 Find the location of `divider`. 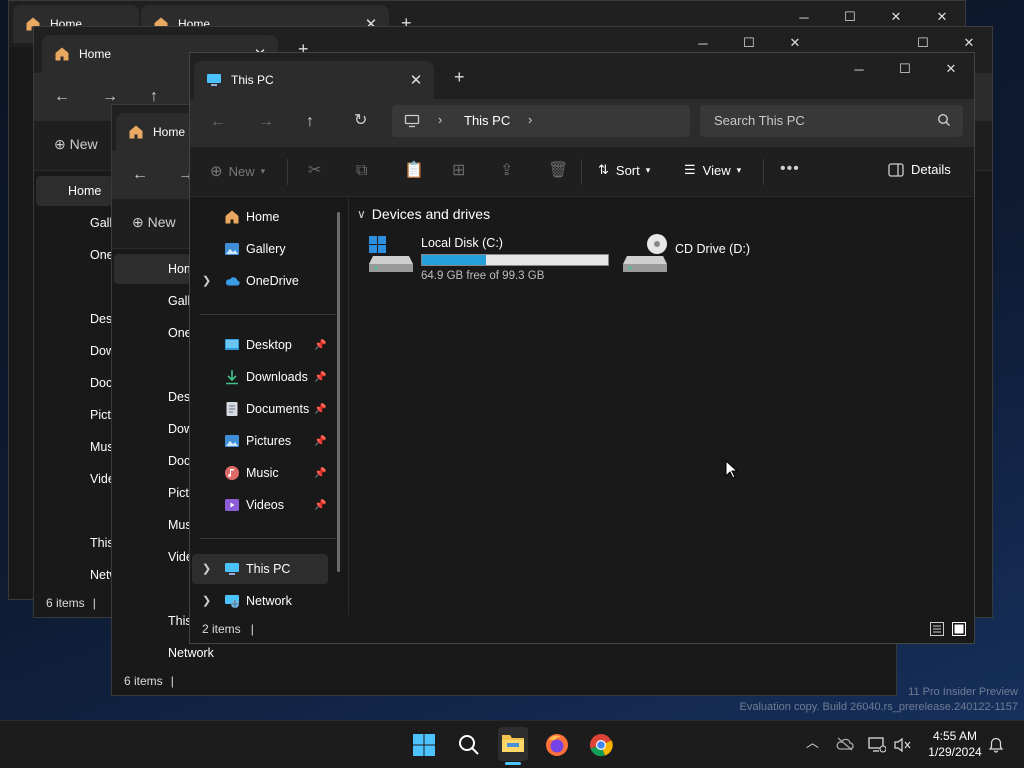

divider is located at coordinates (268, 314).